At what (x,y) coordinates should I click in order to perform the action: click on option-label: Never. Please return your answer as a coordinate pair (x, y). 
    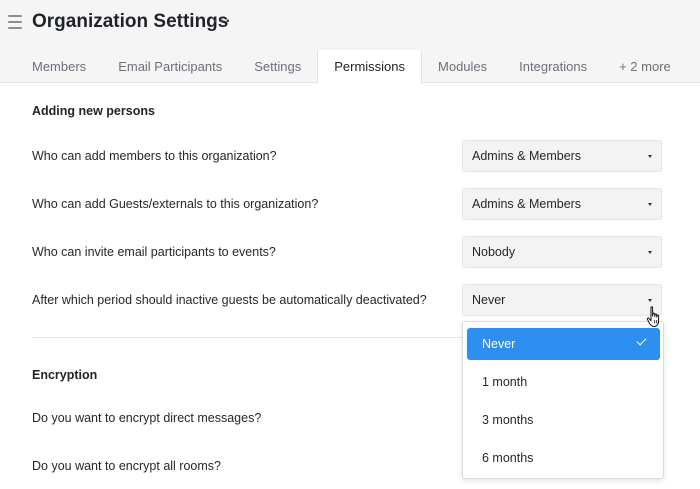
    Looking at the image, I should click on (499, 344).